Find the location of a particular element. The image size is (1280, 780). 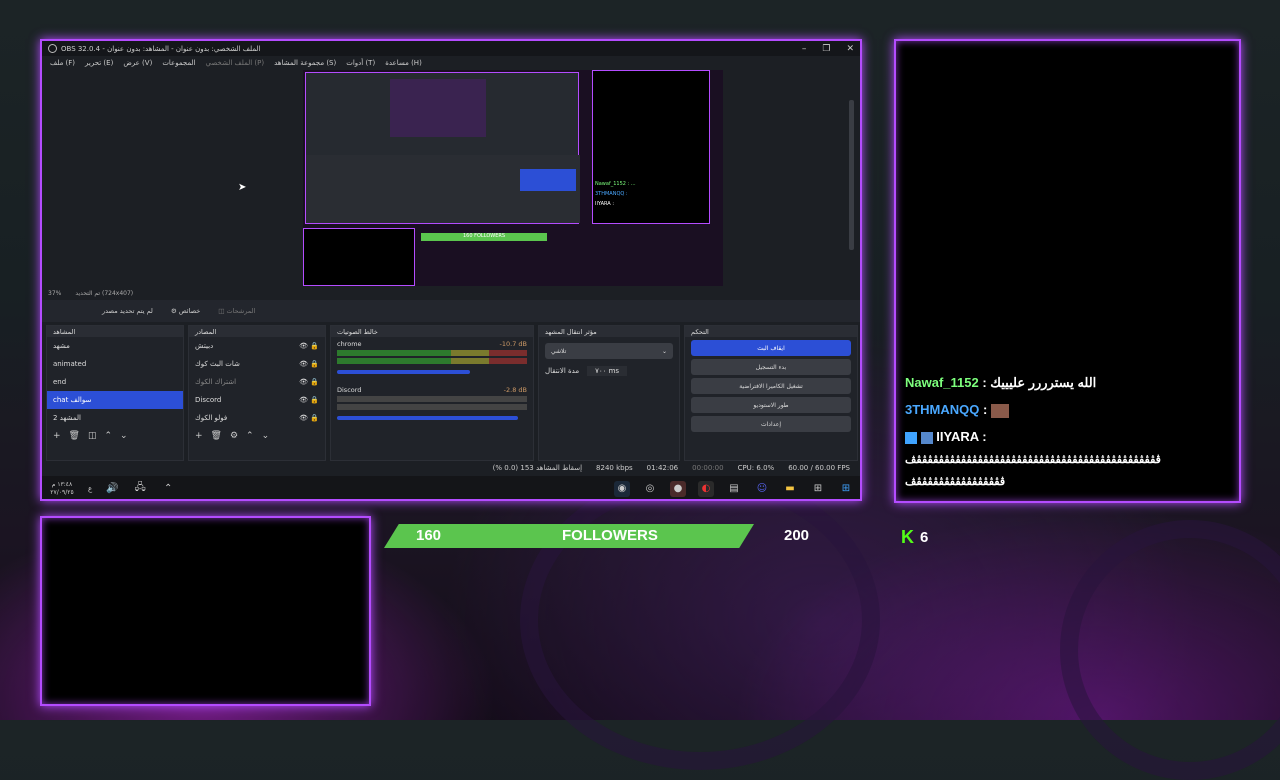

menu-profile: الملف الشخصي (P) is located at coordinates (235, 63).